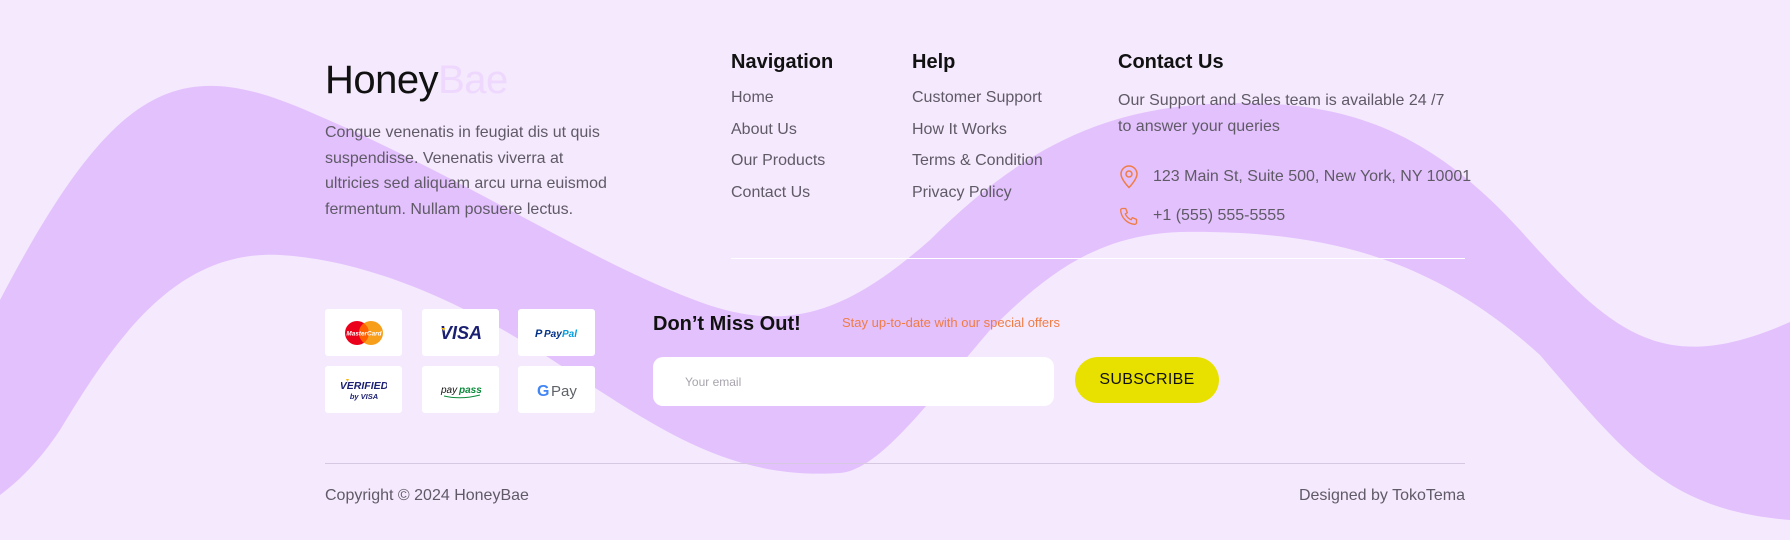 This screenshot has width=1790, height=540. I want to click on help-heading: Help, so click(934, 62).